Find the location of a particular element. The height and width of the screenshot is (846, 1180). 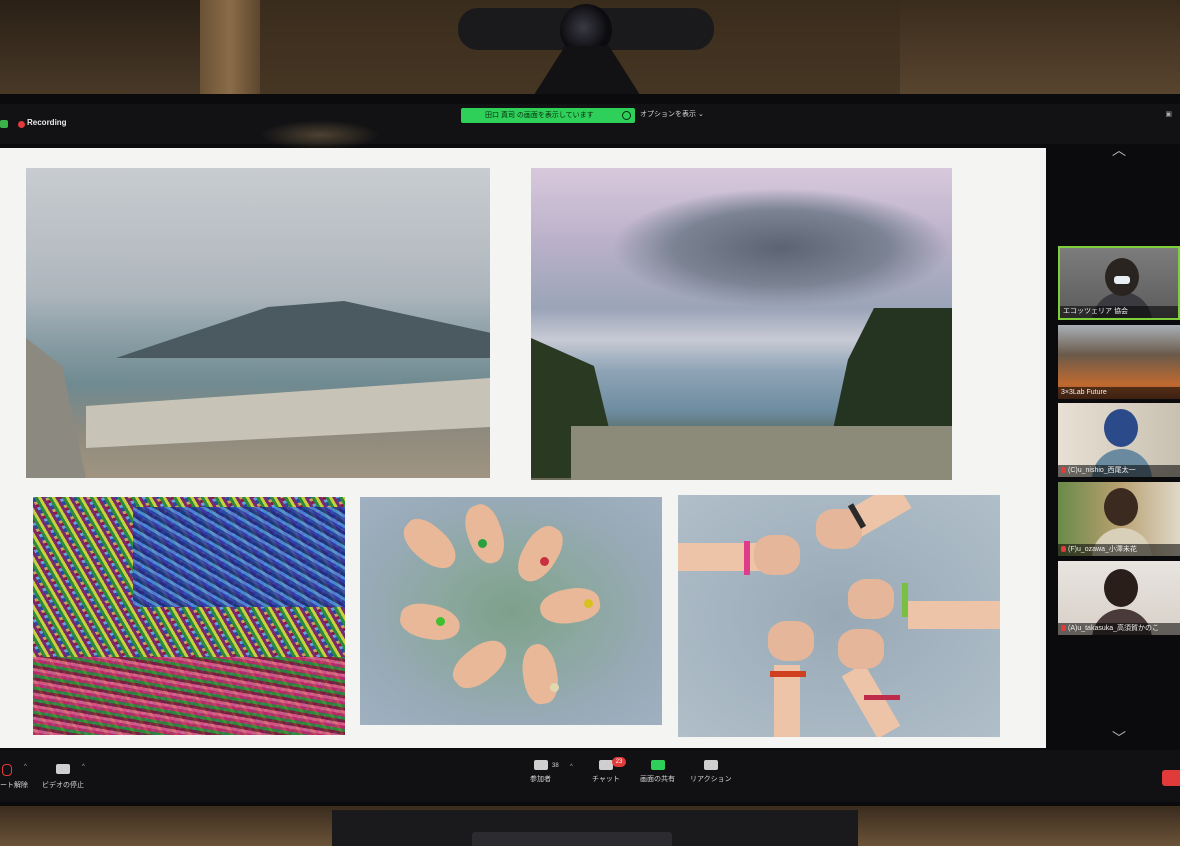

stop-video-button-label: ビデオの停止 is located at coordinates (63, 785).